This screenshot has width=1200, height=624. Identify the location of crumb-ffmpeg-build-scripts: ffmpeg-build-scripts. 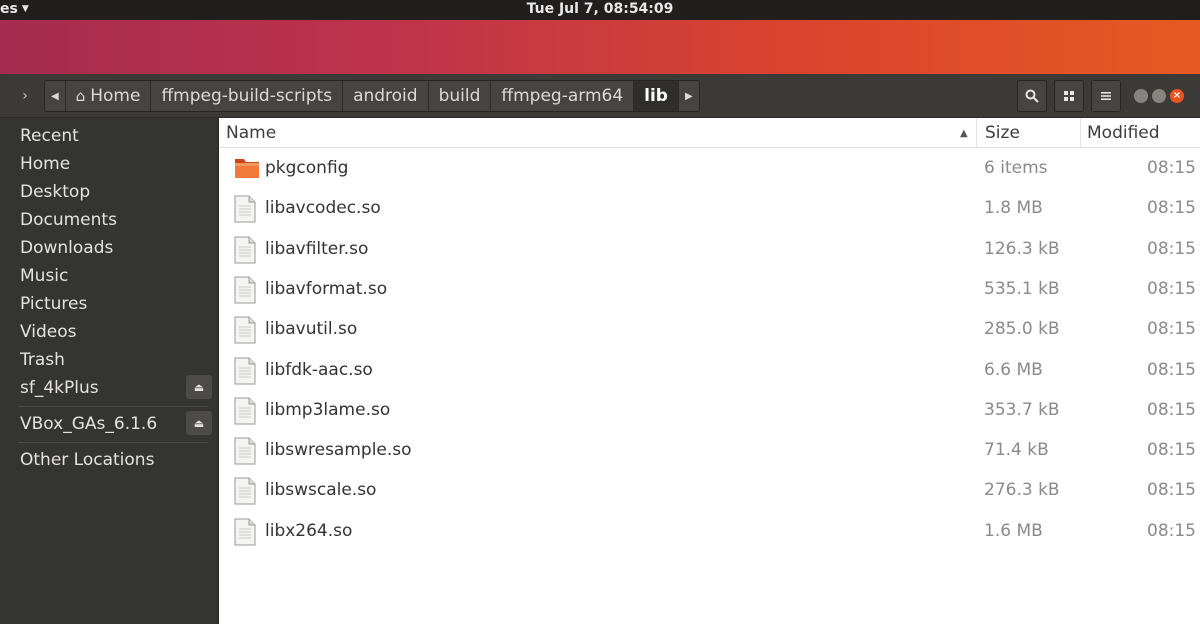
(247, 96).